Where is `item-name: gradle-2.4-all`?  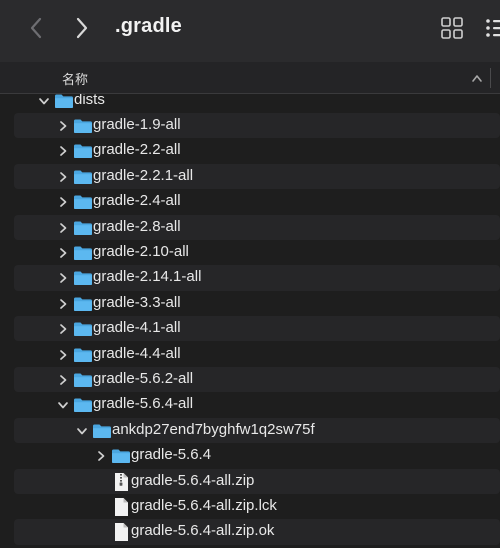
item-name: gradle-2.4-all is located at coordinates (137, 201).